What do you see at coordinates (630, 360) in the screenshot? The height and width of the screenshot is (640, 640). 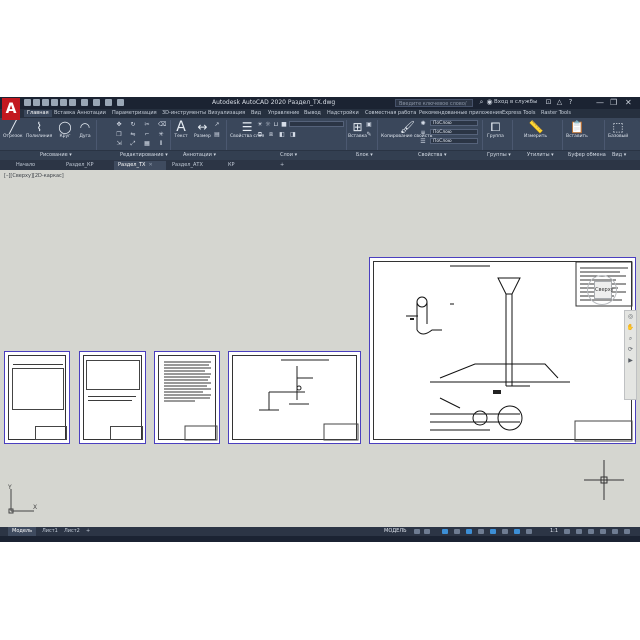 I see `showmotion-icon: ▶` at bounding box center [630, 360].